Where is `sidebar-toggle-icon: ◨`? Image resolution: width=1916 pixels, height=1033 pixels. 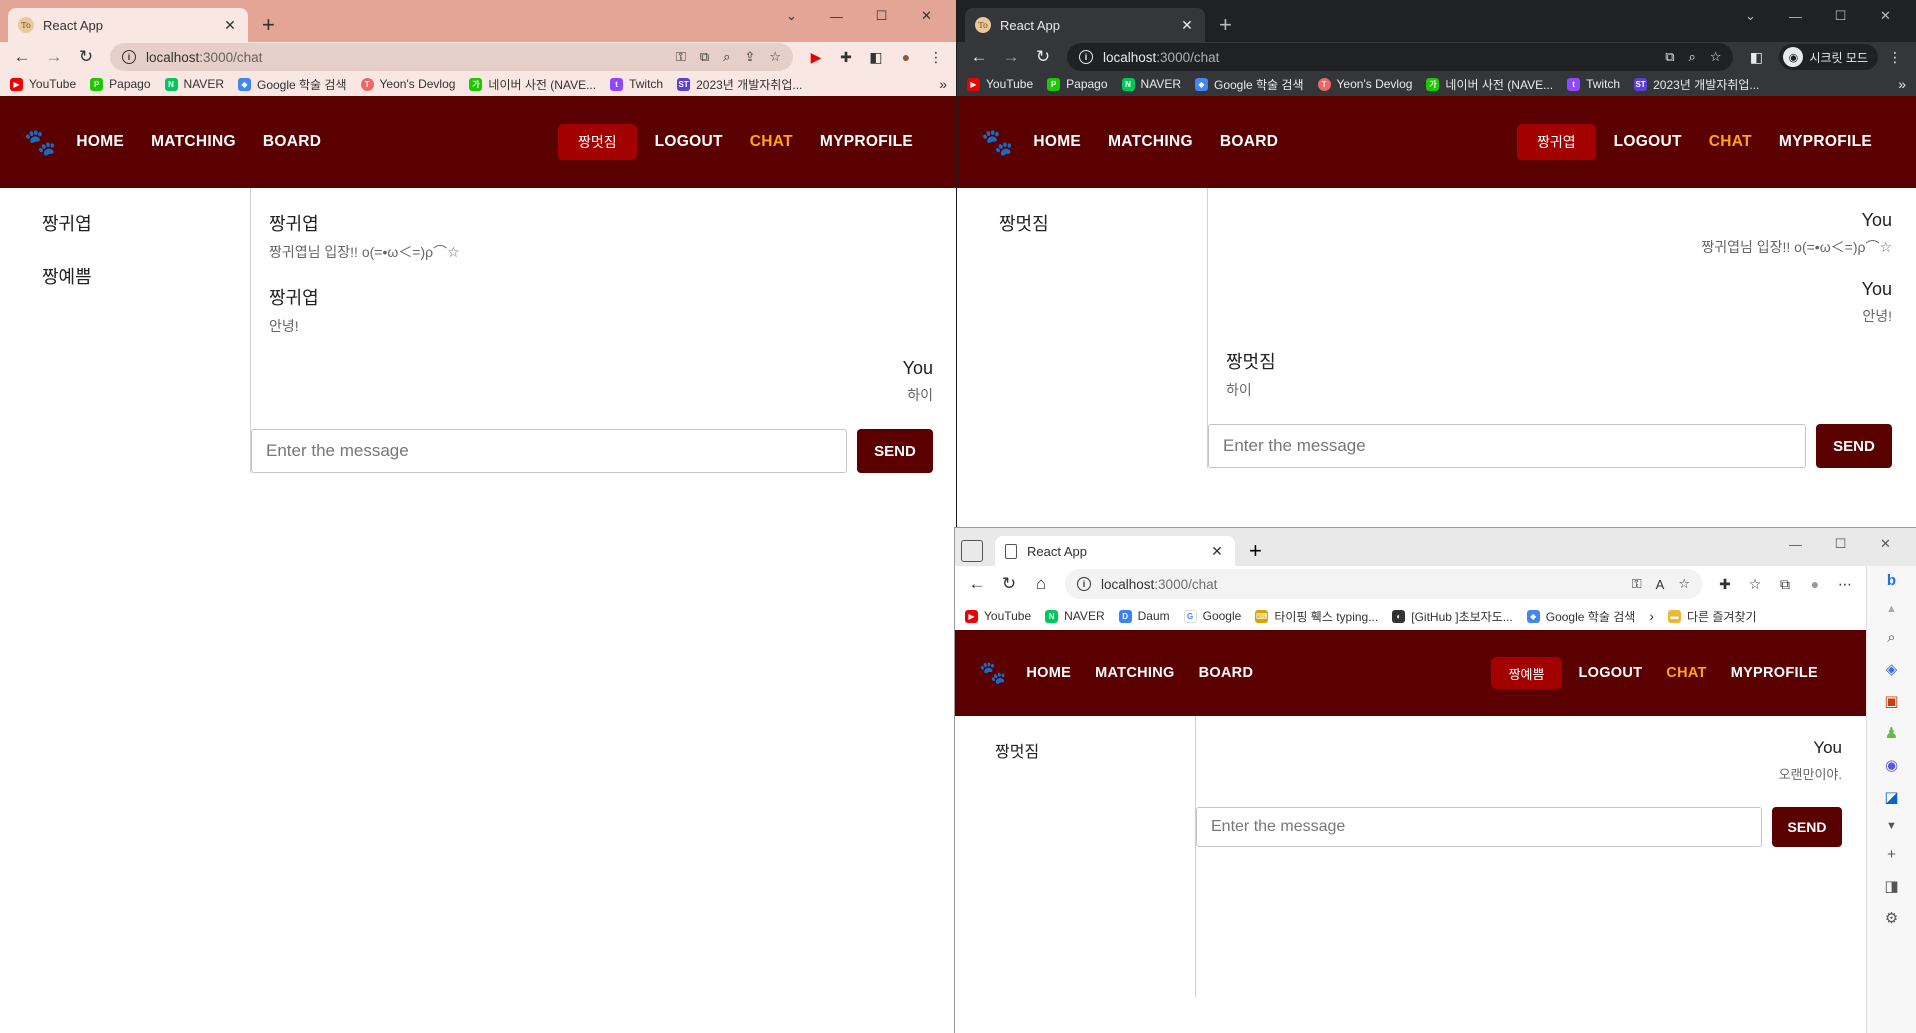 sidebar-toggle-icon: ◨ is located at coordinates (1891, 886).